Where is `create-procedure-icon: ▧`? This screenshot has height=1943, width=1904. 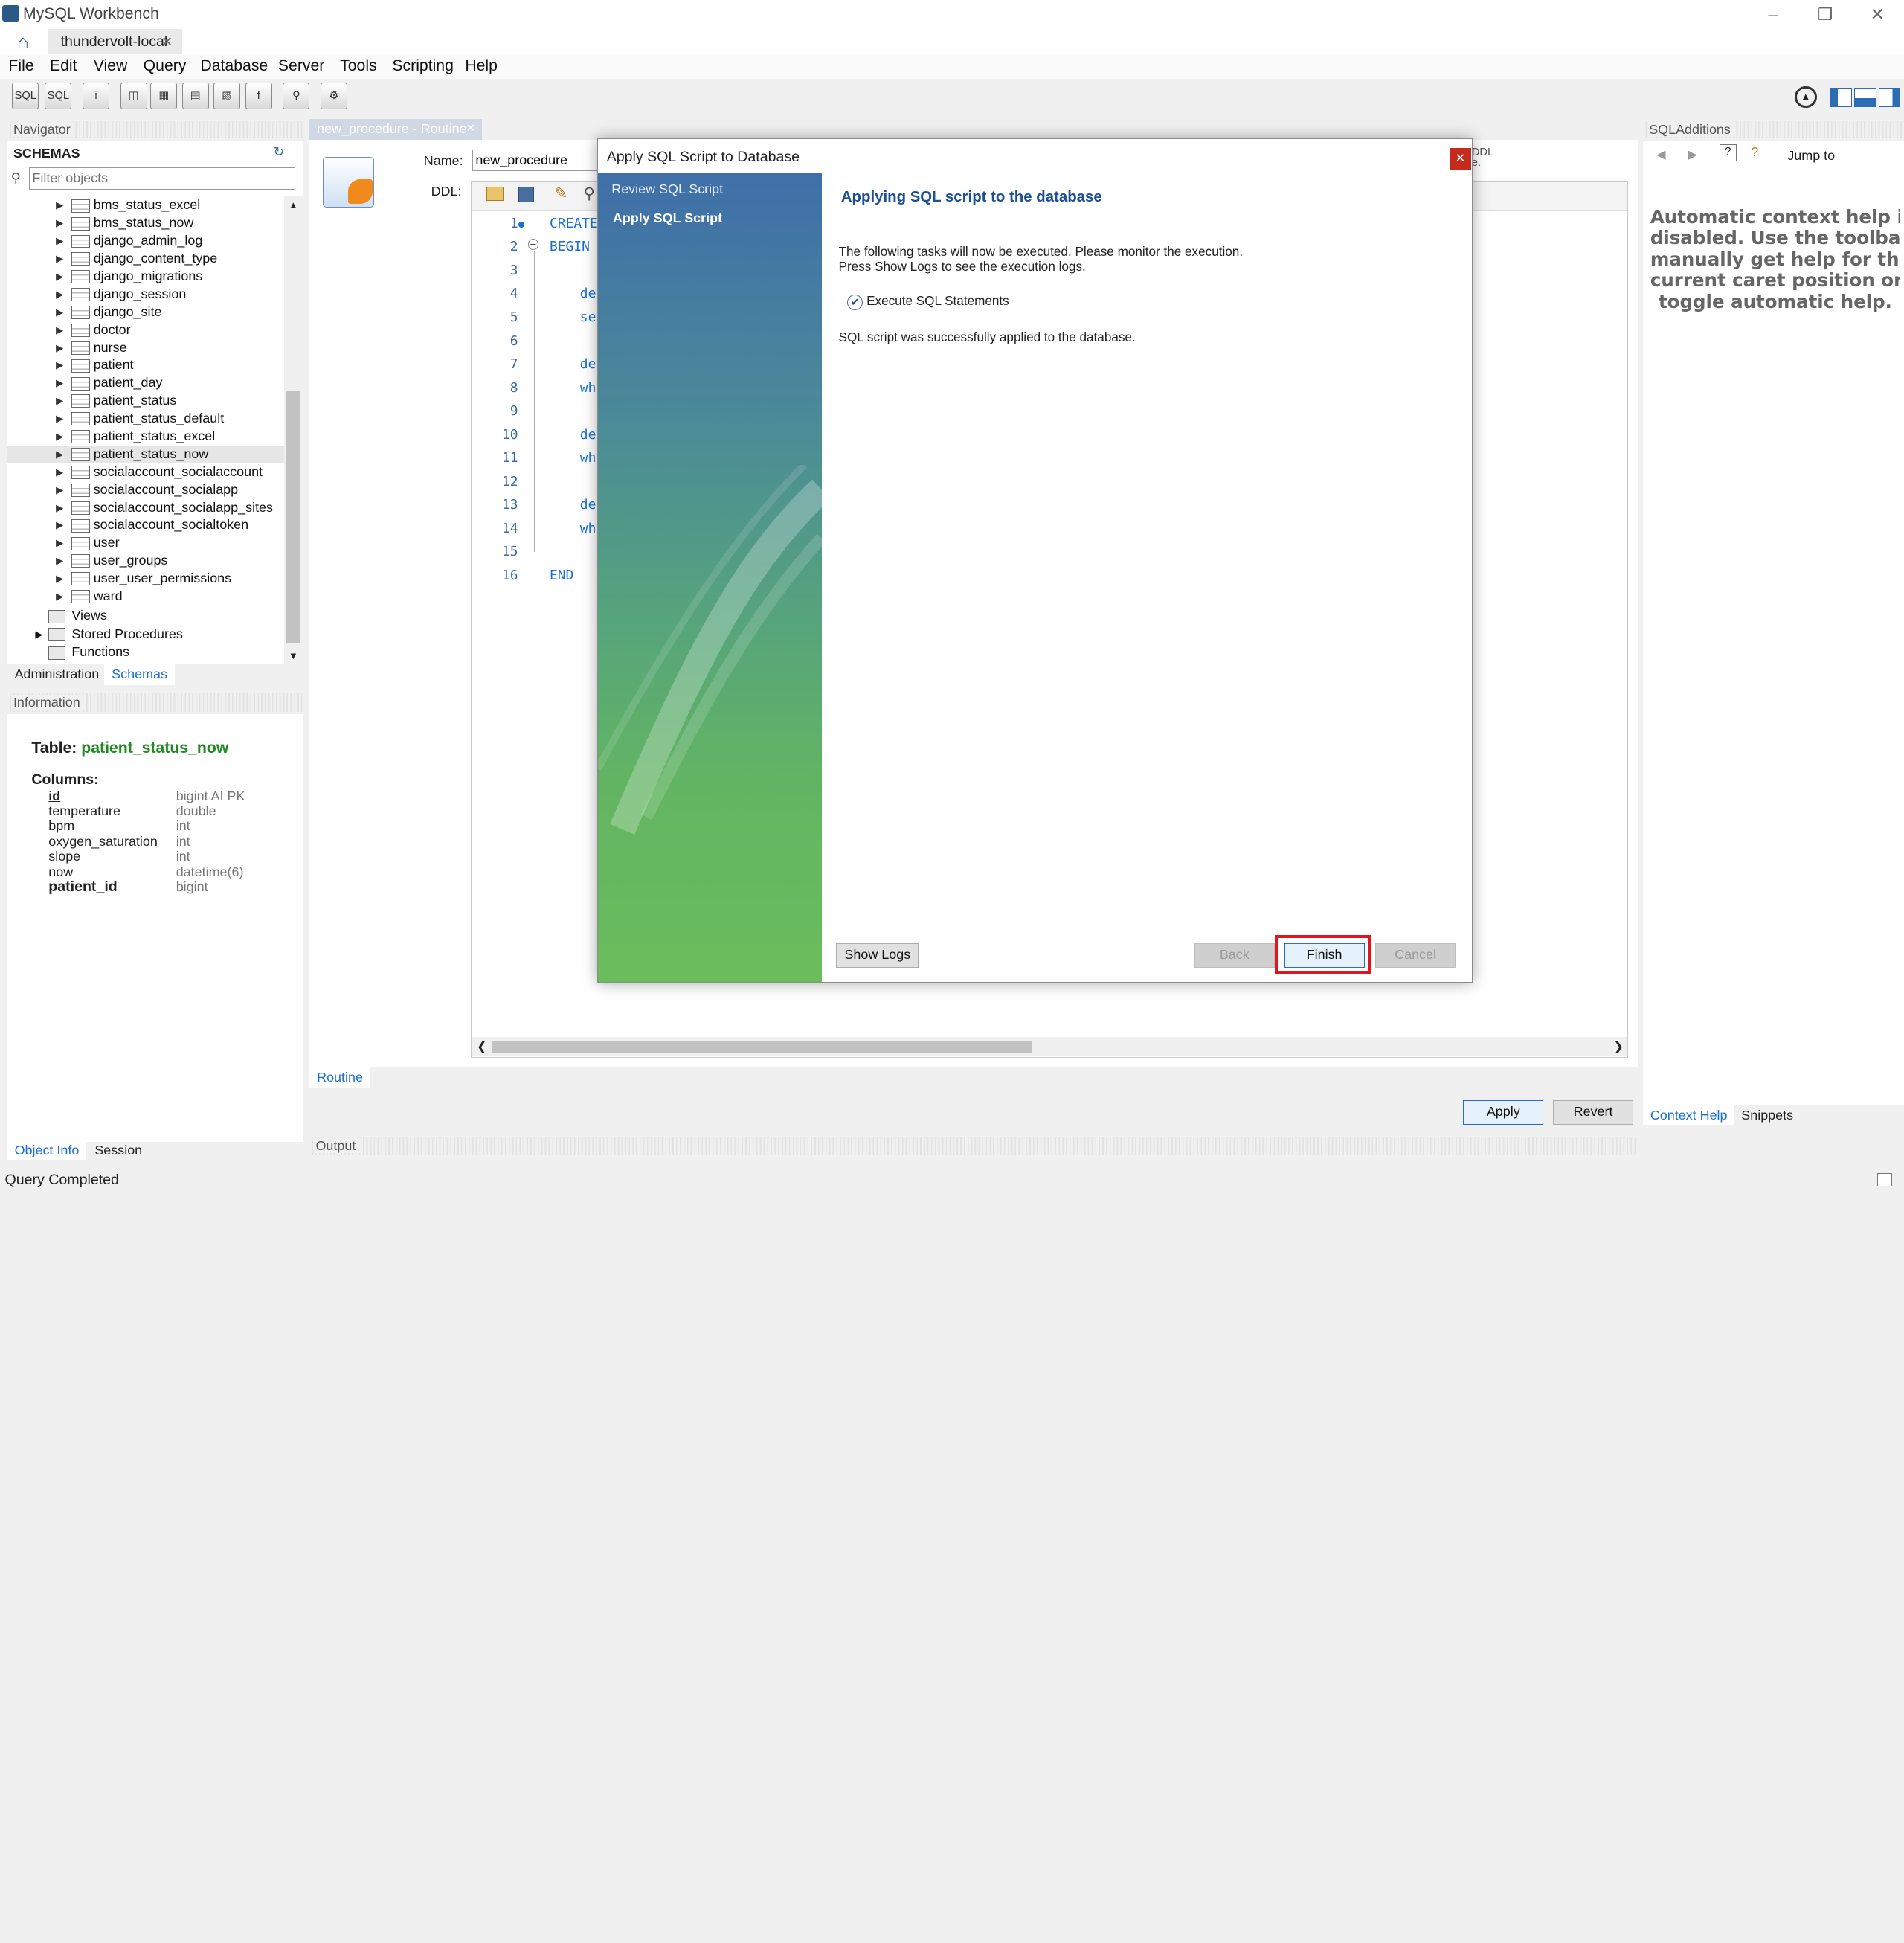 create-procedure-icon: ▧ is located at coordinates (227, 96).